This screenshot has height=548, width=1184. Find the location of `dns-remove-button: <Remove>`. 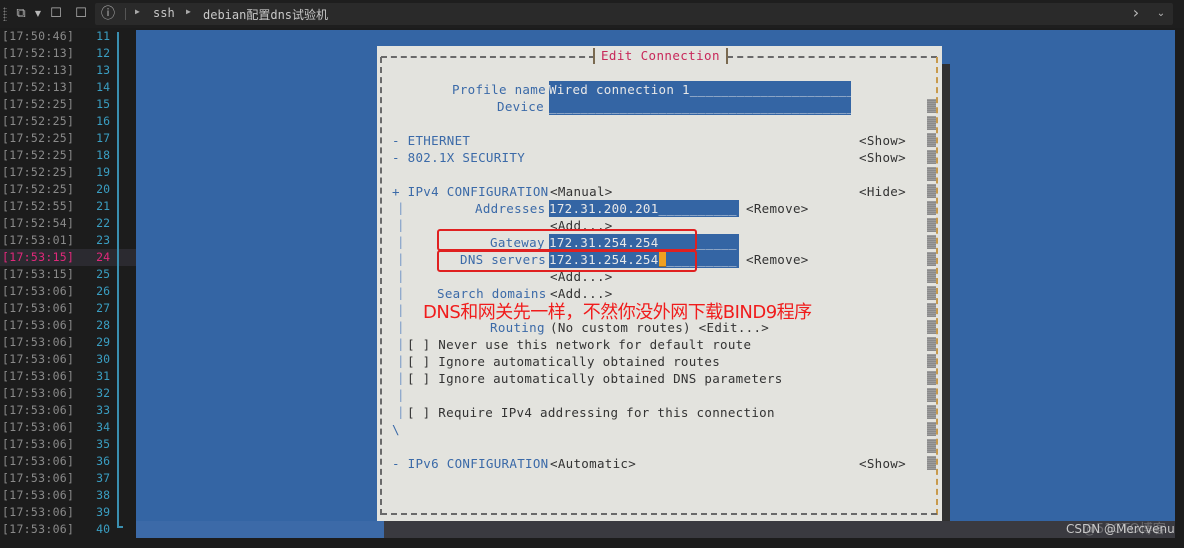

dns-remove-button: <Remove> is located at coordinates (777, 259).